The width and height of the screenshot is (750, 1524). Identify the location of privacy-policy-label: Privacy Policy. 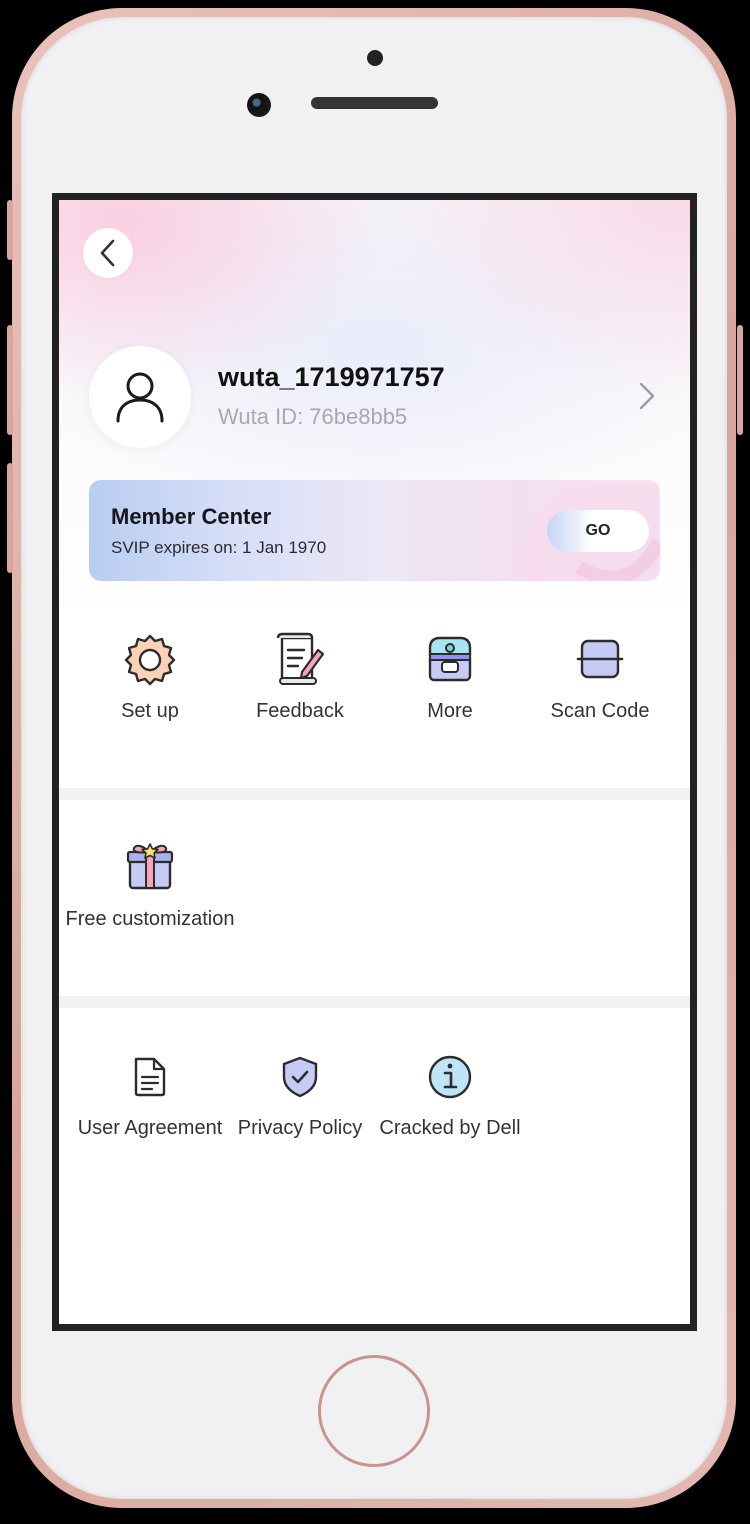
(300, 1128).